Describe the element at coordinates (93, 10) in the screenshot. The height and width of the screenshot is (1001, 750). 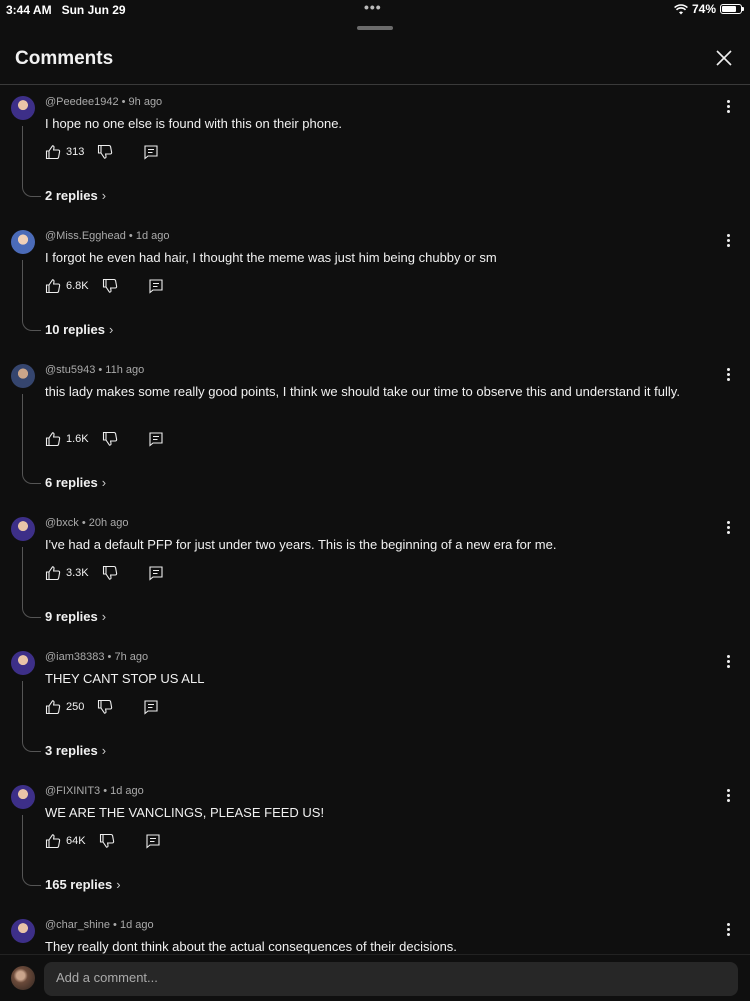
I see `status-date: Sun Jun 29` at that location.